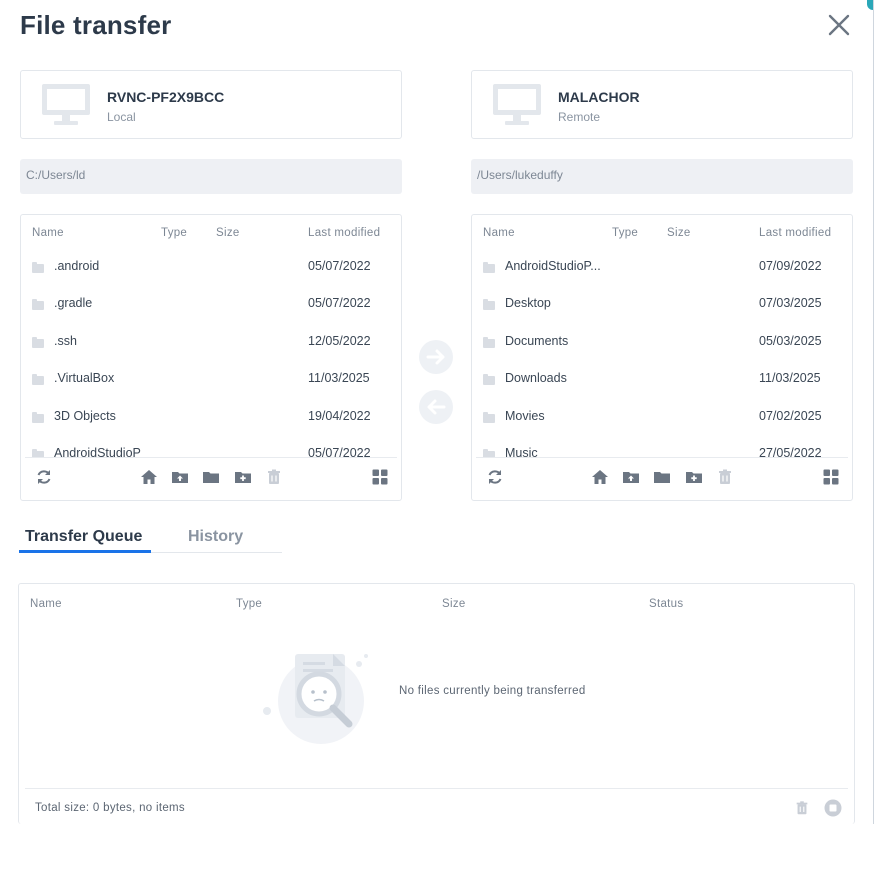  What do you see at coordinates (528, 303) in the screenshot?
I see `file-name: Desktop` at bounding box center [528, 303].